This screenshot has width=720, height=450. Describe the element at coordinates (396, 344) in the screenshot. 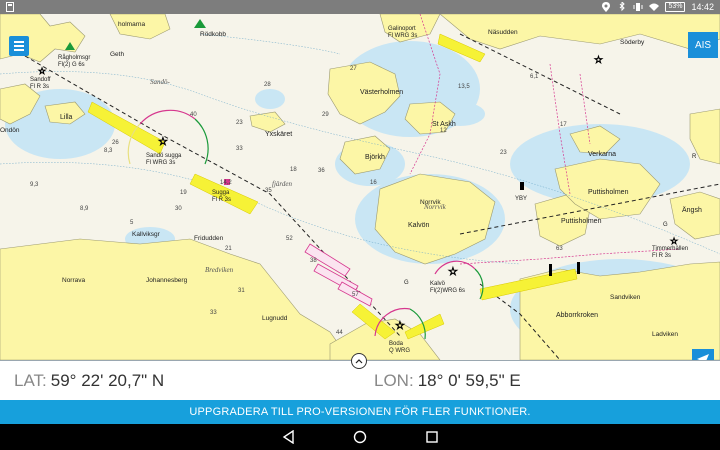

I see `light-name: Boda` at that location.